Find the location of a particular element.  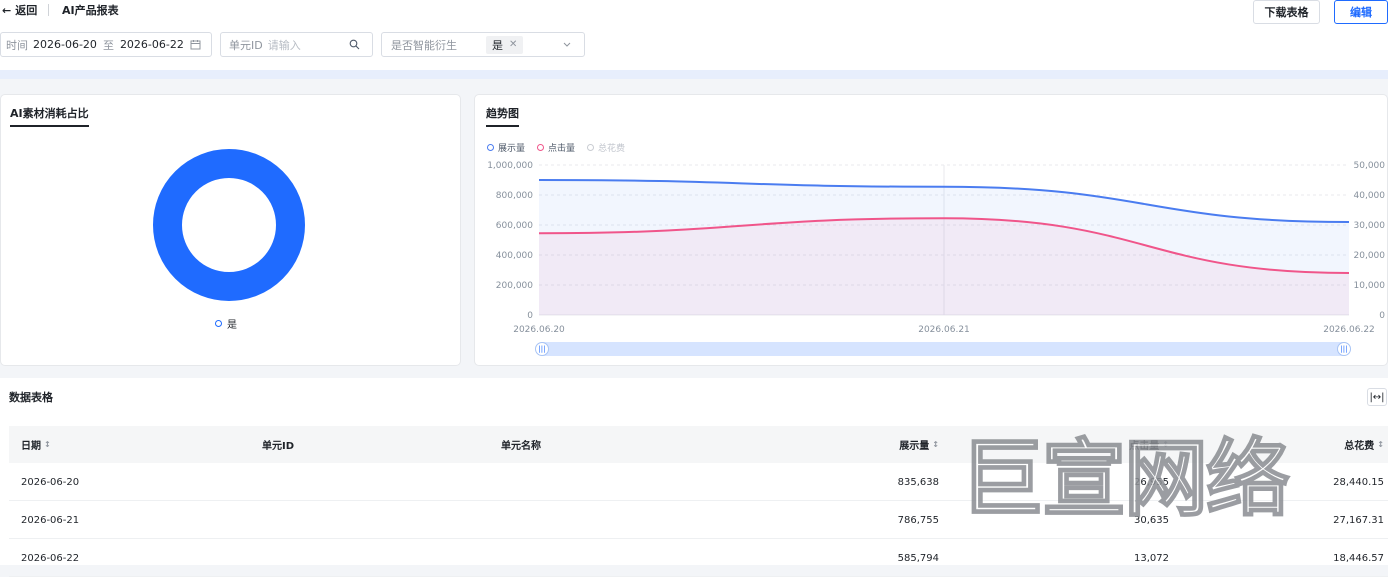

th-label: 单元ID is located at coordinates (278, 446).